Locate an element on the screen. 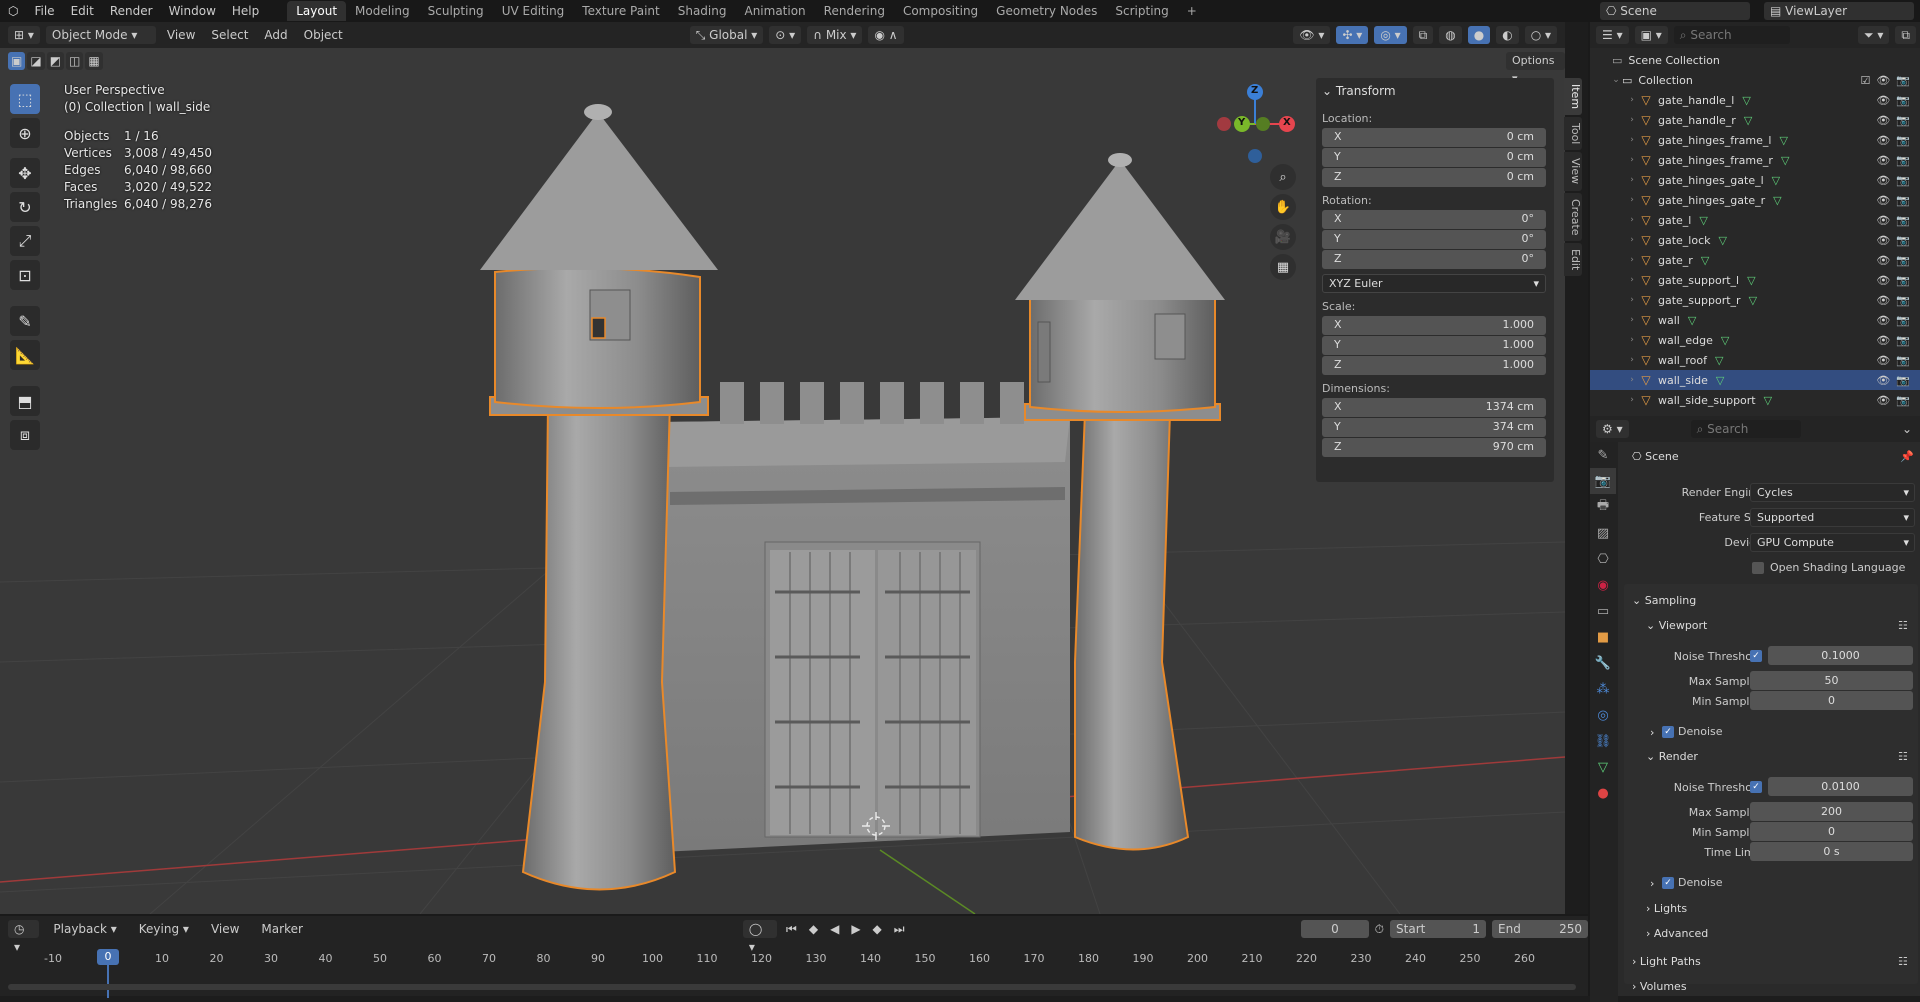 The height and width of the screenshot is (1002, 1920). visibility-icon: 👁 ▾ is located at coordinates (1312, 35).